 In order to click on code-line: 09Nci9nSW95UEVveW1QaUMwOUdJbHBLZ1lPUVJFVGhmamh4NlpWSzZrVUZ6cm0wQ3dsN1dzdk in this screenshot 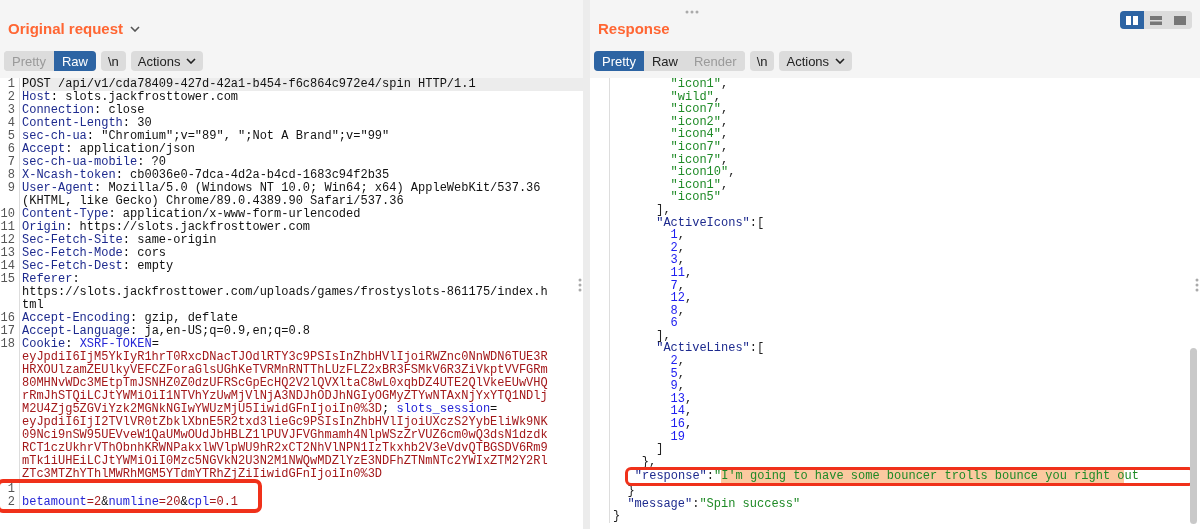, I will do `click(285, 435)`.